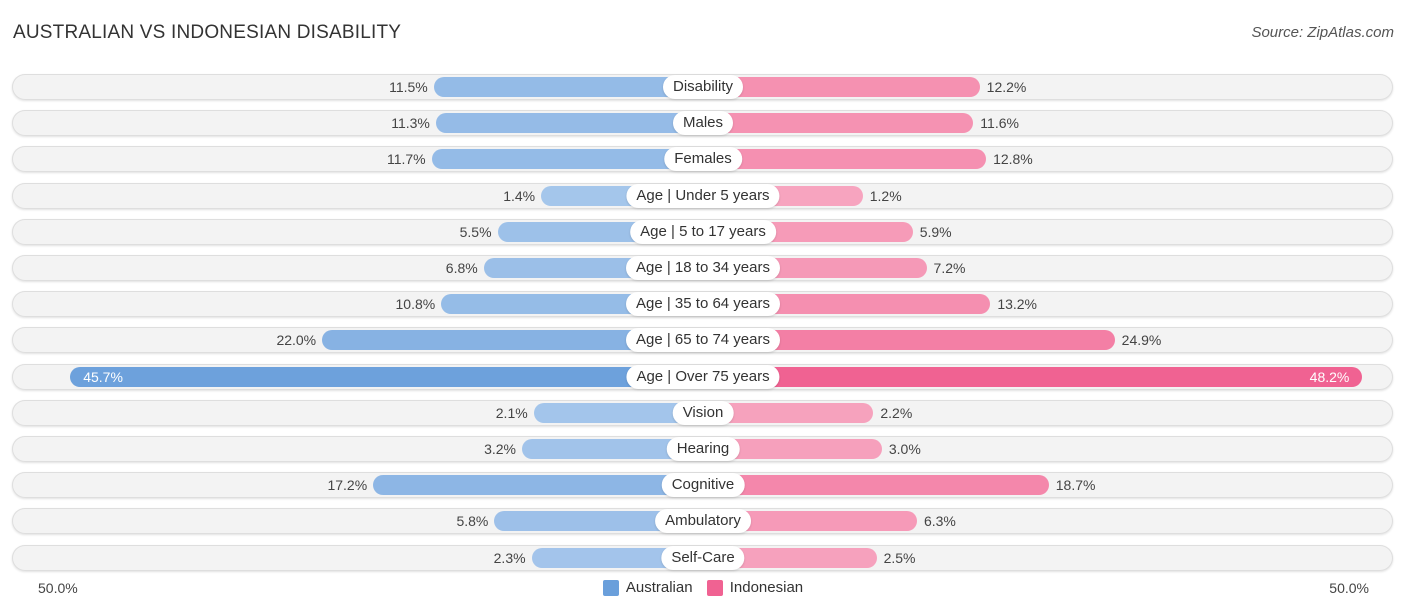 The width and height of the screenshot is (1406, 612). I want to click on value-label-indonesian: 18.7%, so click(1075, 485).